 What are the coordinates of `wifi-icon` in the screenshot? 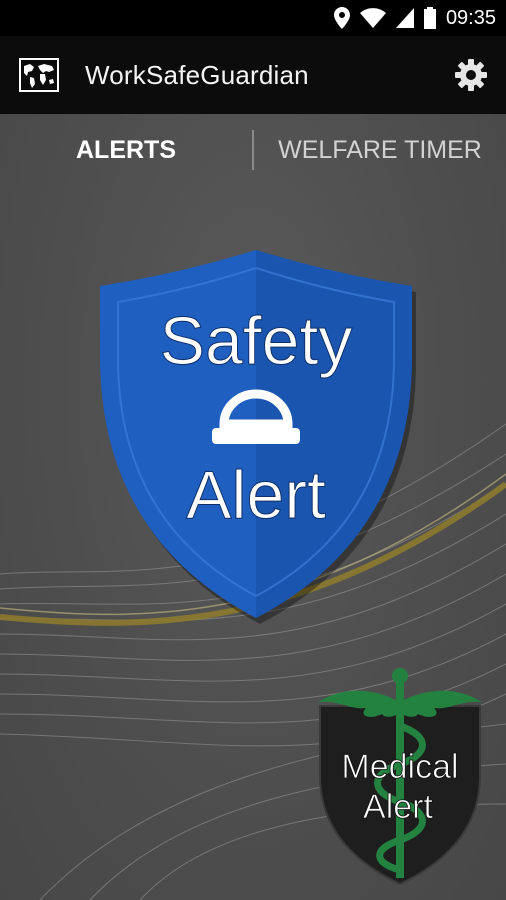 It's located at (372, 18).